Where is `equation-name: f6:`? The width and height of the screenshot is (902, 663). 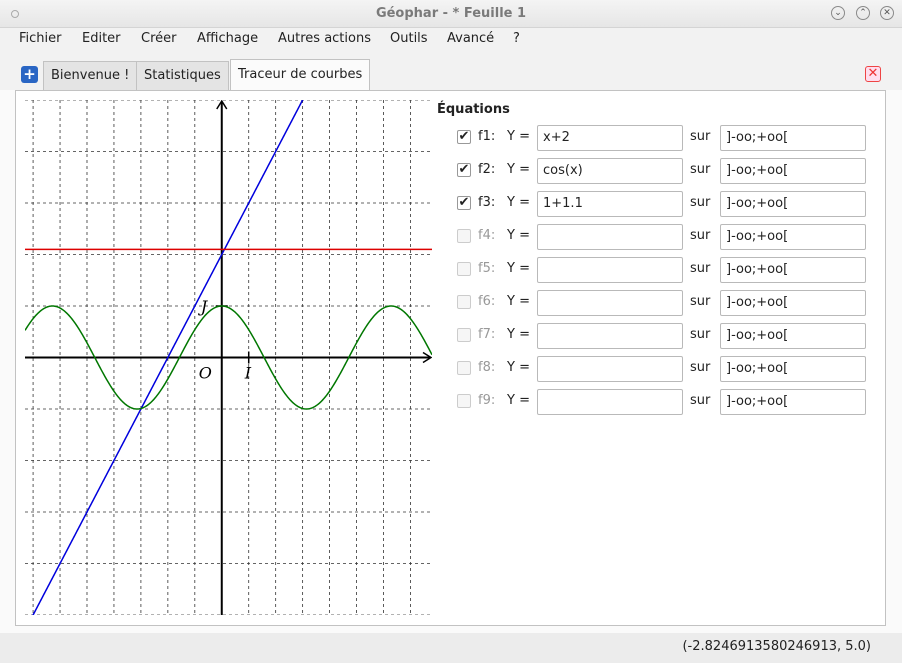
equation-name: f6: is located at coordinates (487, 301).